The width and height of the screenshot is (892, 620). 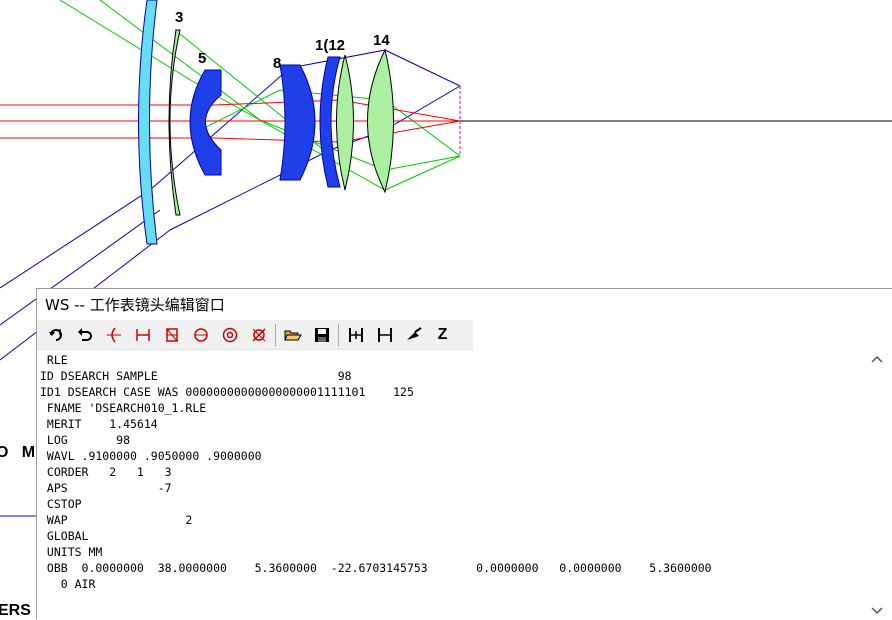 I want to click on scroll-up-button, so click(x=877, y=359).